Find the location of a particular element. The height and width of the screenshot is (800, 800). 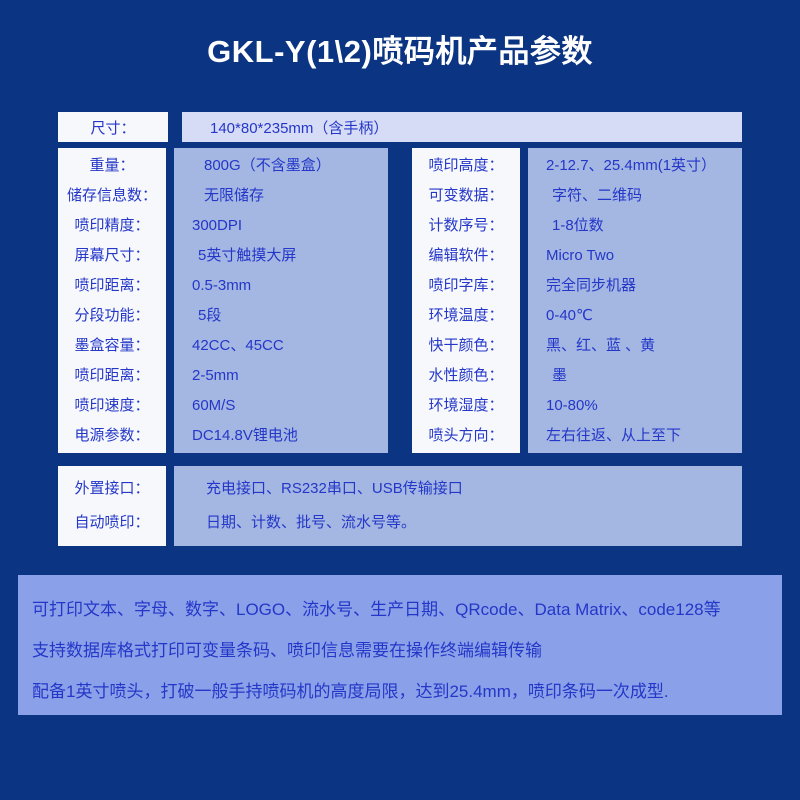

spec-label: 喷印速度： is located at coordinates (112, 405).